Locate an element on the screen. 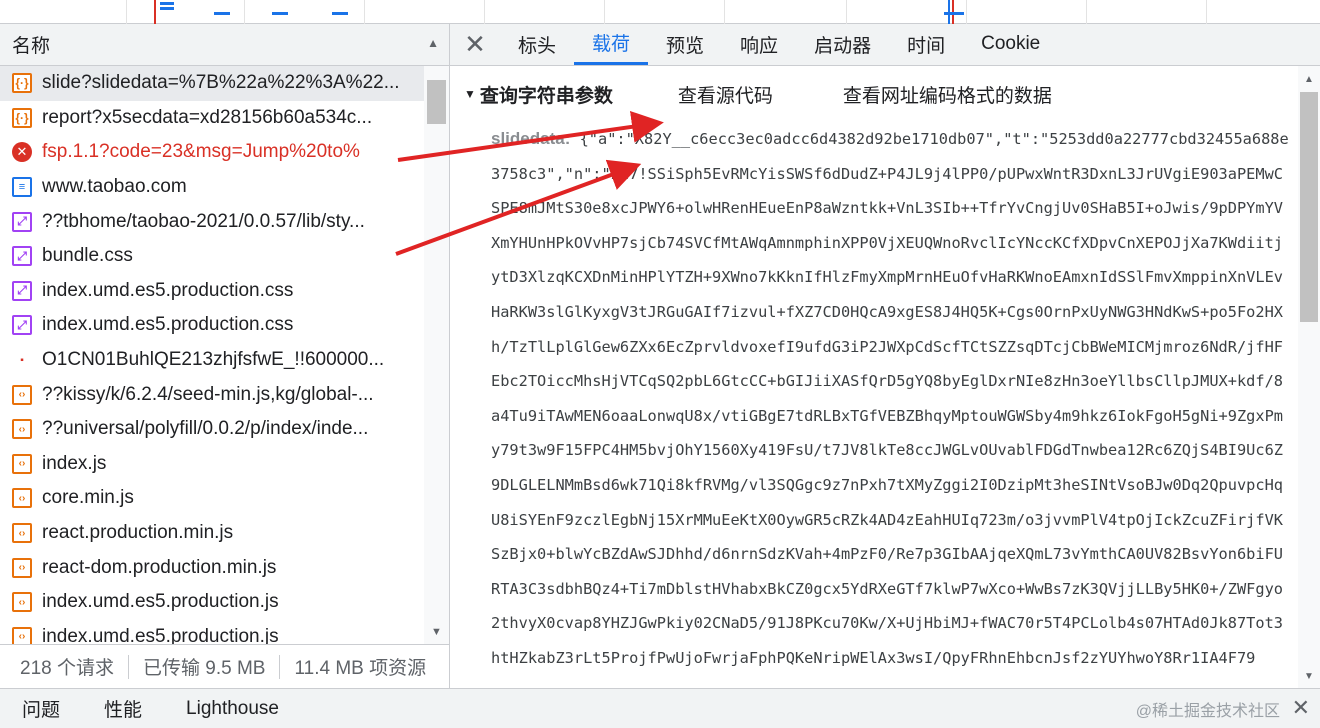  expand-triangle-icon: ▼ is located at coordinates (470, 94).